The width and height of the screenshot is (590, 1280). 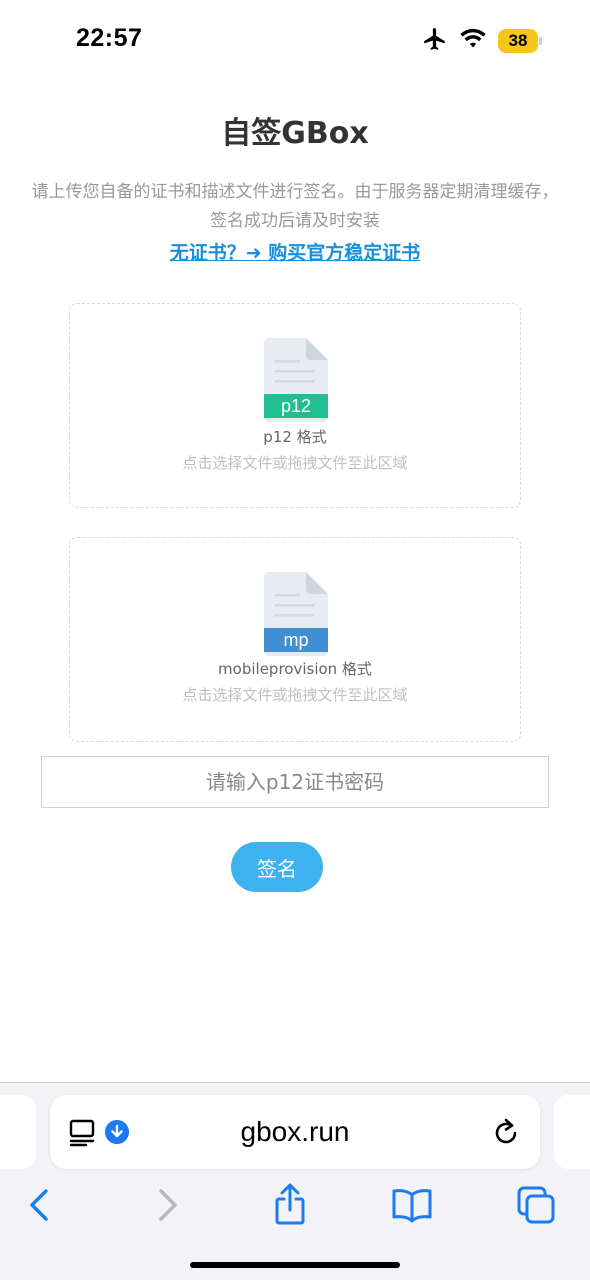 What do you see at coordinates (295, 40) in the screenshot?
I see `status-bar: 22:57 38` at bounding box center [295, 40].